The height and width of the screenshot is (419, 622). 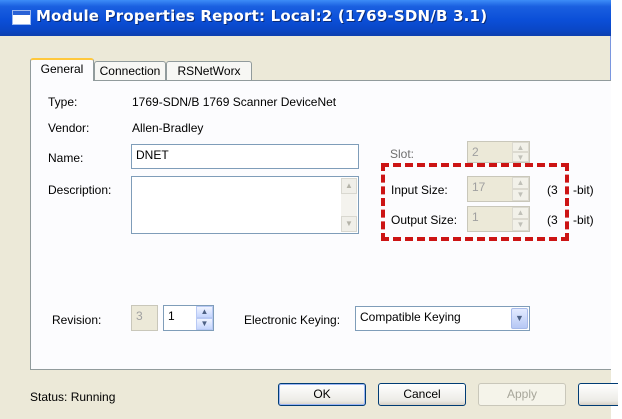 I want to click on output-size-unit-tail: -bit), so click(x=583, y=220).